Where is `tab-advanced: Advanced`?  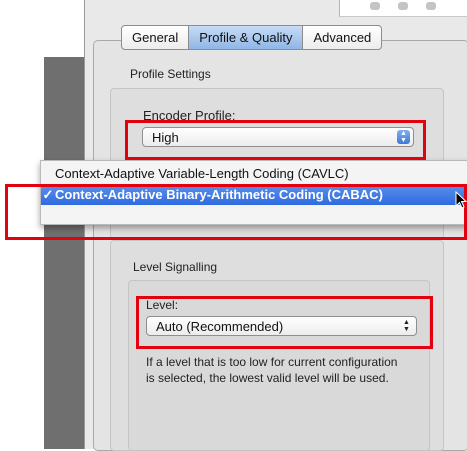 tab-advanced: Advanced is located at coordinates (342, 37).